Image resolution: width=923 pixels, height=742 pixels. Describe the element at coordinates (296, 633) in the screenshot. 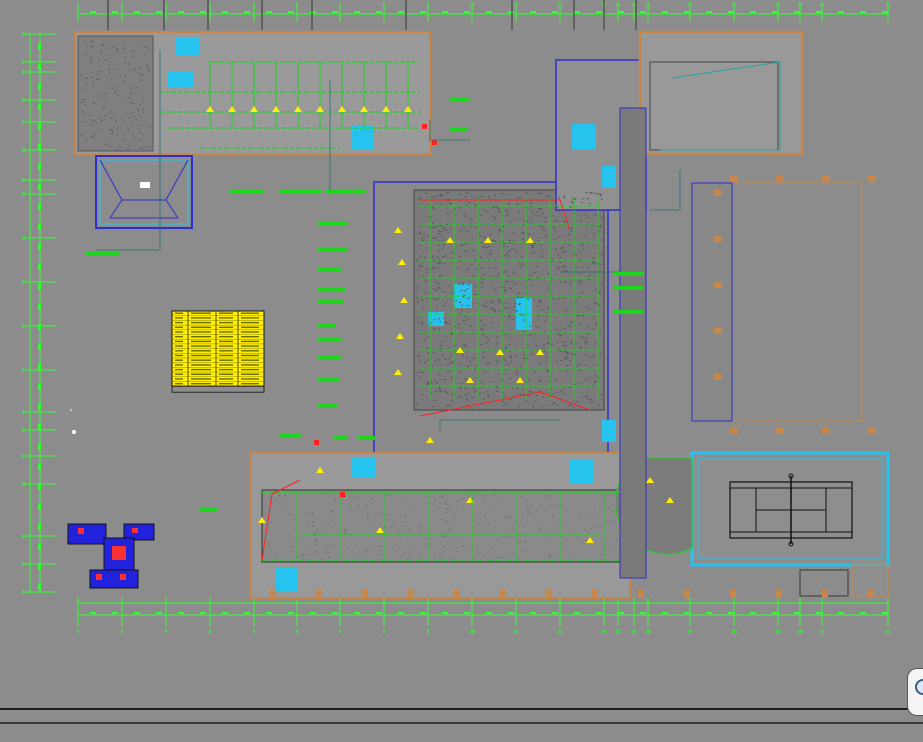

I see `grid-label-bottom: 6` at that location.